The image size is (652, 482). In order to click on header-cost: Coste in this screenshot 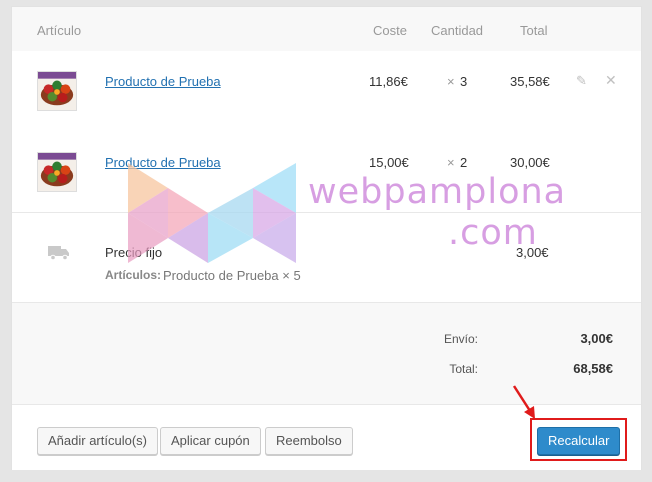, I will do `click(390, 30)`.